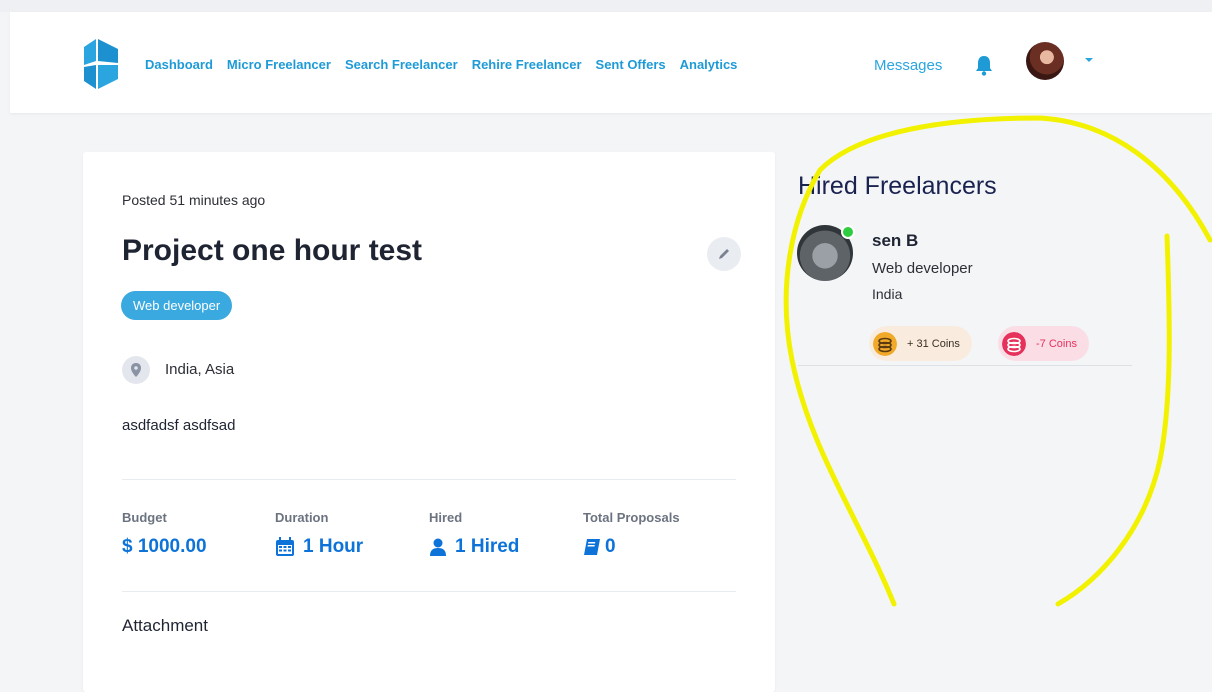  I want to click on freelancer-country: India, so click(887, 294).